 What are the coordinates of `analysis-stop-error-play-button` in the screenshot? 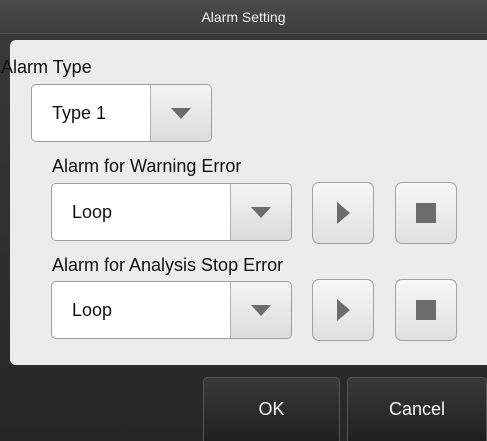 It's located at (343, 310).